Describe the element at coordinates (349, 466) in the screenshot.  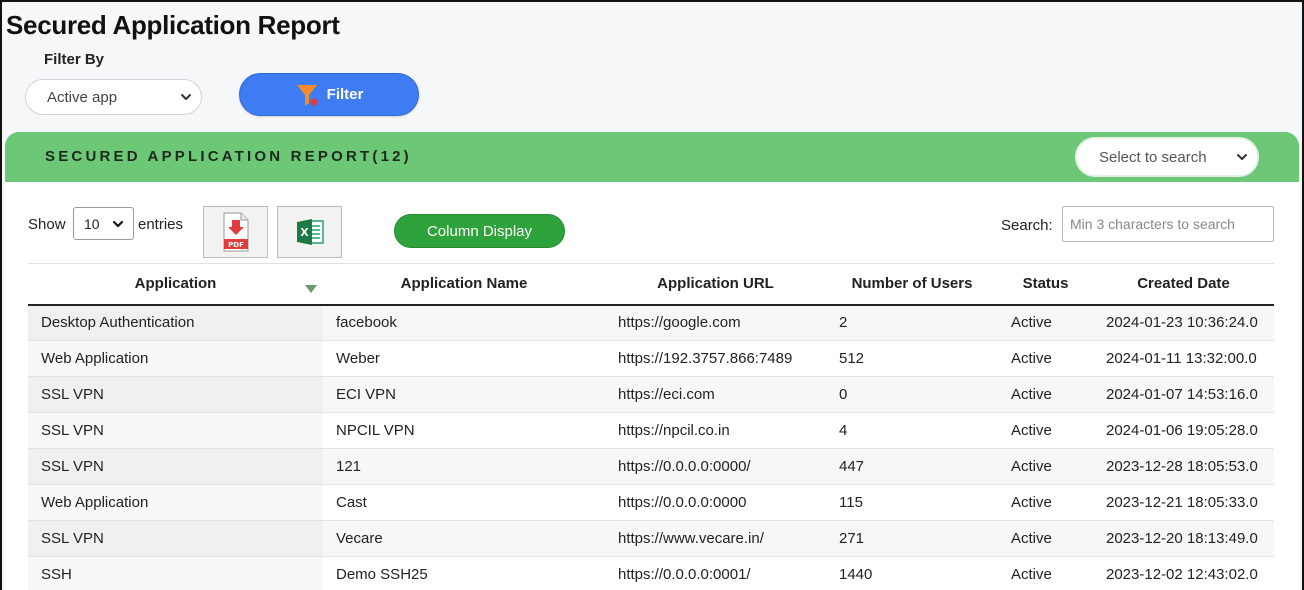
I see `cell-application-name: 121` at that location.